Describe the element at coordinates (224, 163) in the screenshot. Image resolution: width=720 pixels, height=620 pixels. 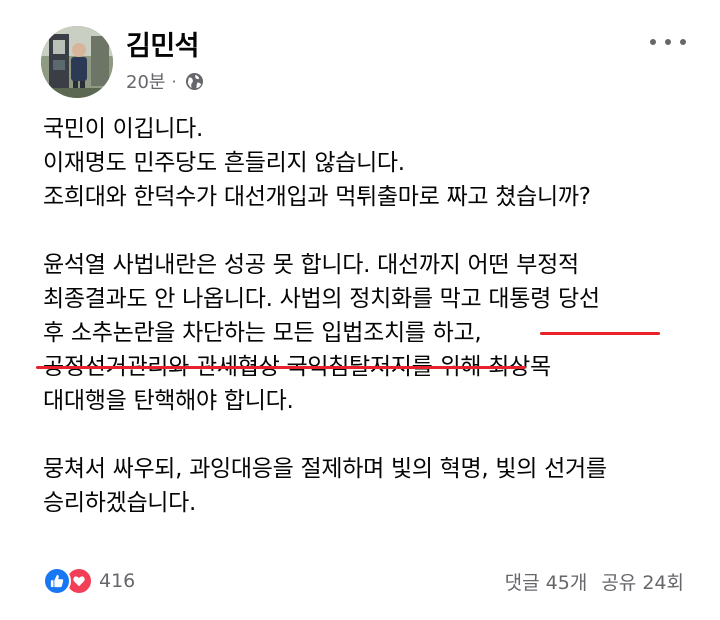
I see `text-line: 이재명도 민주당도 흔들리지 않습니다.` at that location.